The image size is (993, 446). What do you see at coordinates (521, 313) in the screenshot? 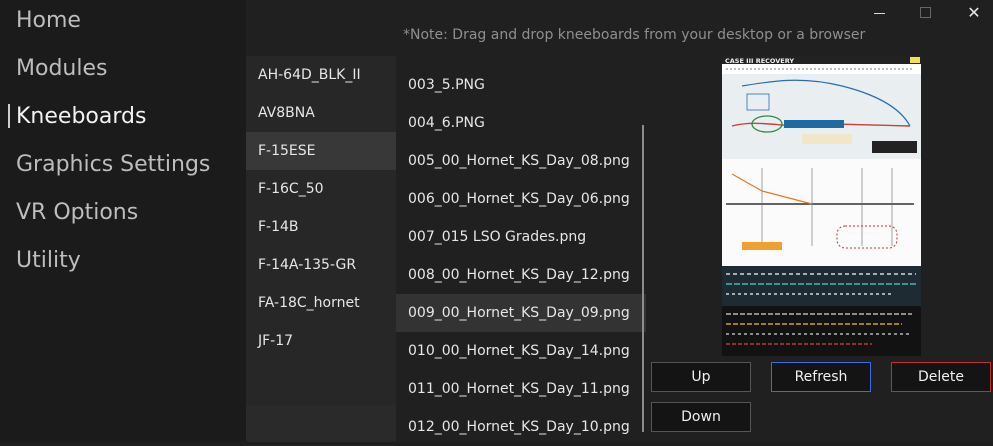
I see `file-item-selected: 009_00_Hornet_KS_Day_09.png` at bounding box center [521, 313].